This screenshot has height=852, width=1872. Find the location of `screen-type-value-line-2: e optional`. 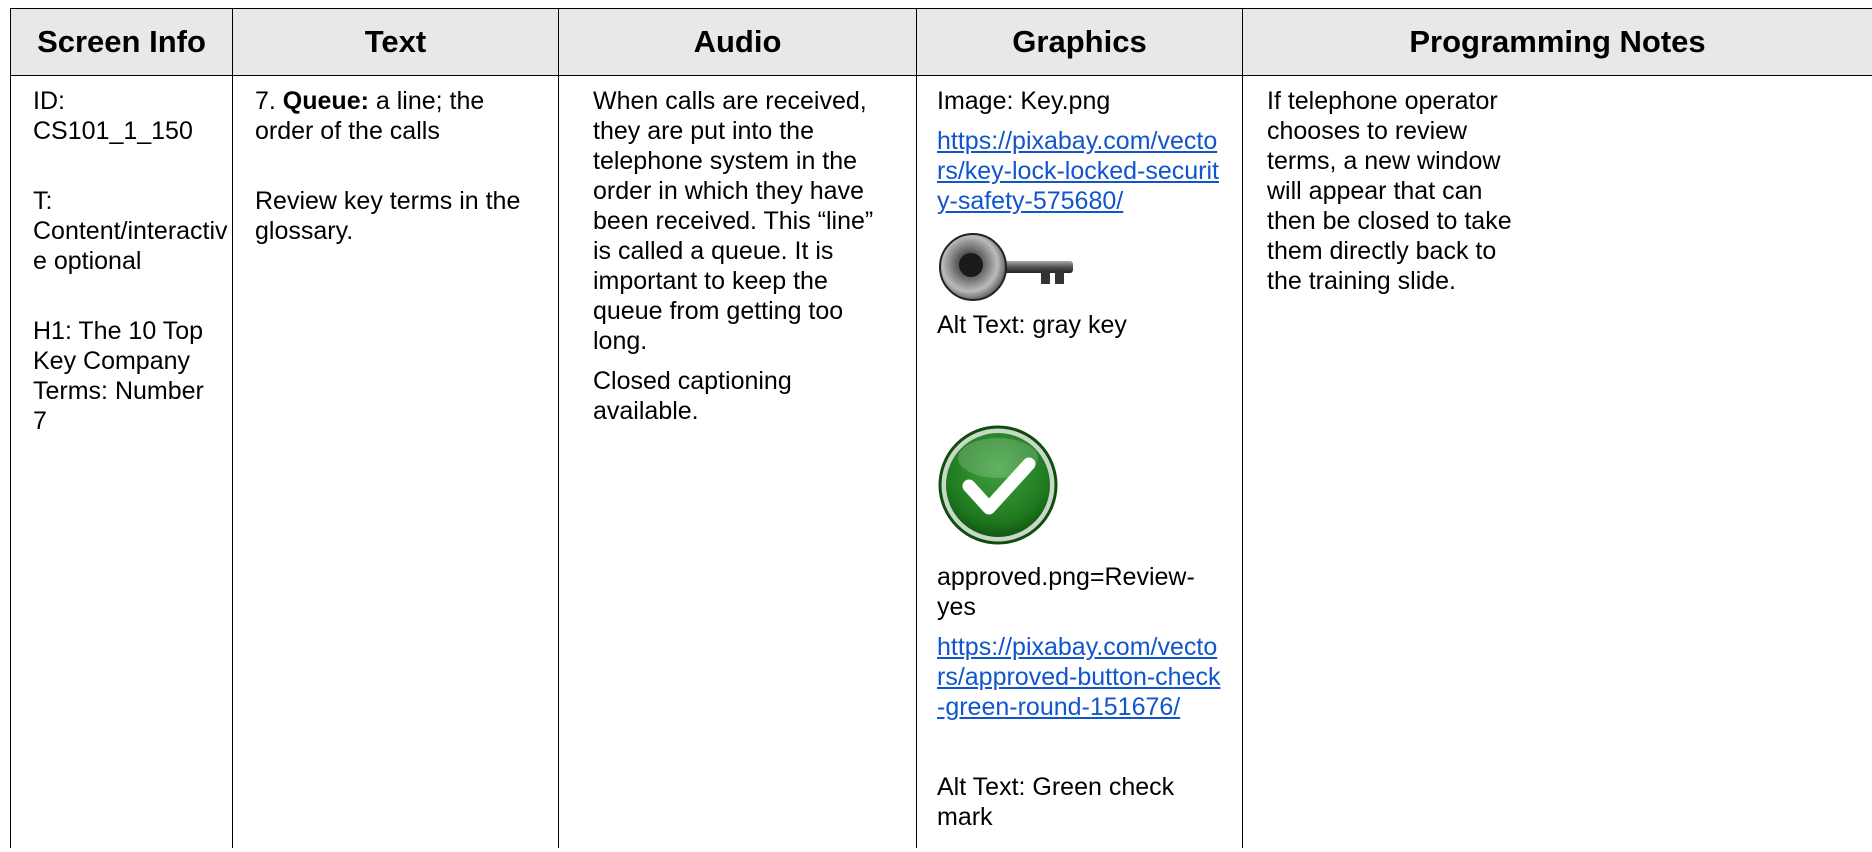

screen-type-value-line-2: e optional is located at coordinates (87, 261).